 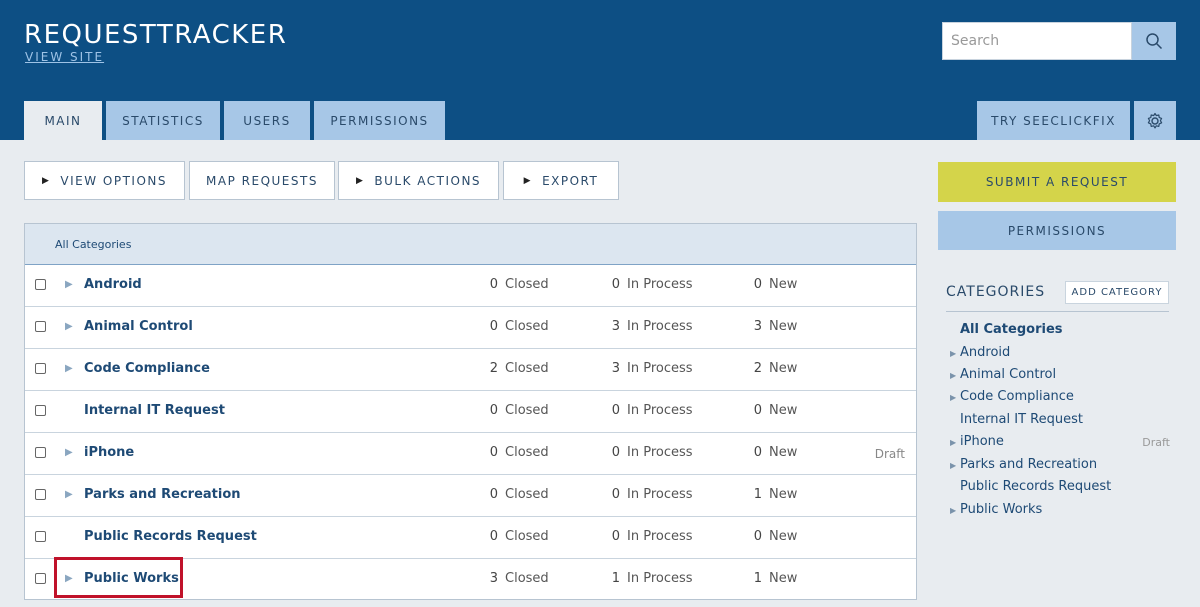 I want to click on map-requests-button: MAP REQUESTS, so click(x=262, y=180).